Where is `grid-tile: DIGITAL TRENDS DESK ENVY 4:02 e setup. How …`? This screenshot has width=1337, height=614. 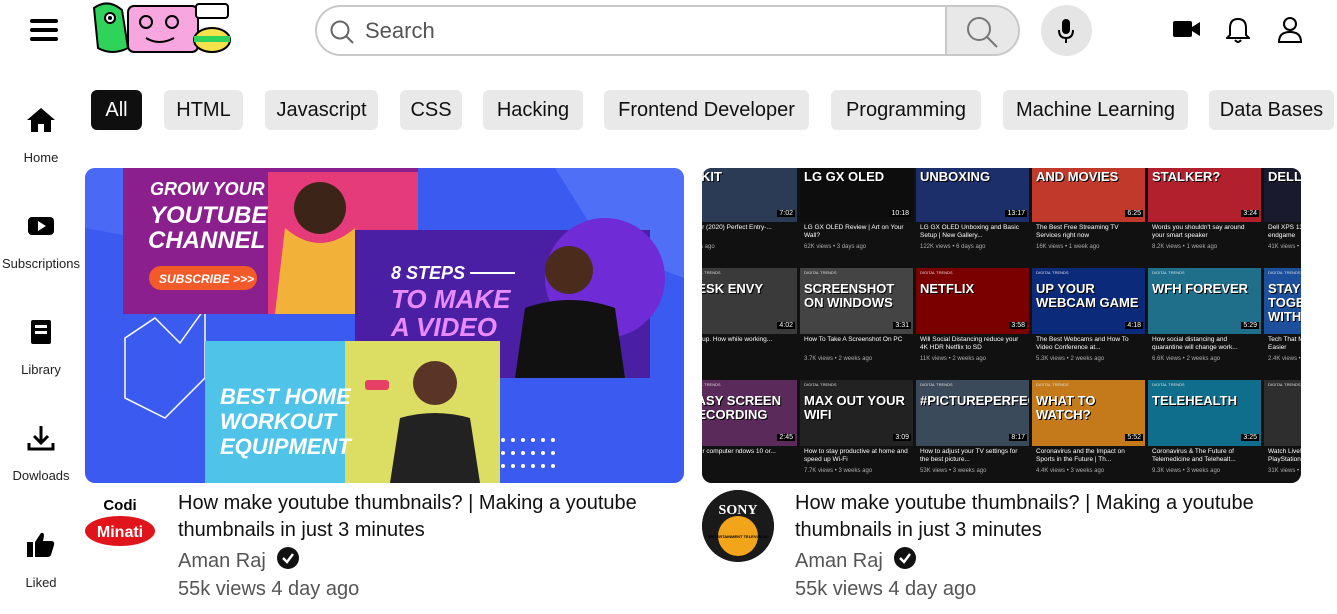 grid-tile: DIGITAL TRENDS DESK ENVY 4:02 e setup. How … is located at coordinates (749, 323).